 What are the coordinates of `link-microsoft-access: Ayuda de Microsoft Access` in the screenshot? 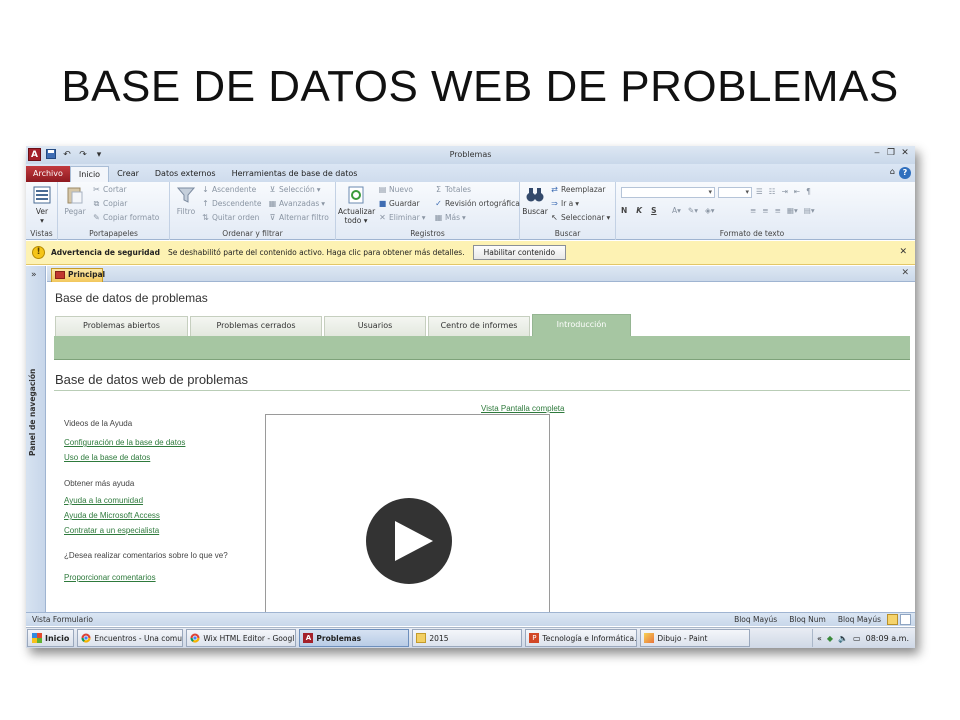 It's located at (112, 515).